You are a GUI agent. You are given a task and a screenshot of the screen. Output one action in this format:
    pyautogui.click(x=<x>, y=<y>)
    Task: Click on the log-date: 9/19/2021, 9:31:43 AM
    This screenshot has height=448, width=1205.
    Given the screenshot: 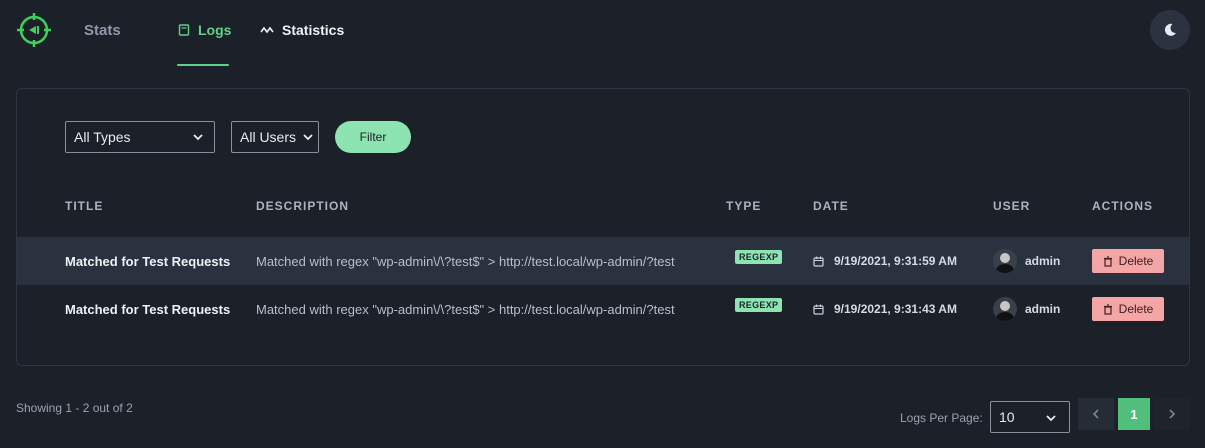 What is the action you would take?
    pyautogui.click(x=885, y=309)
    